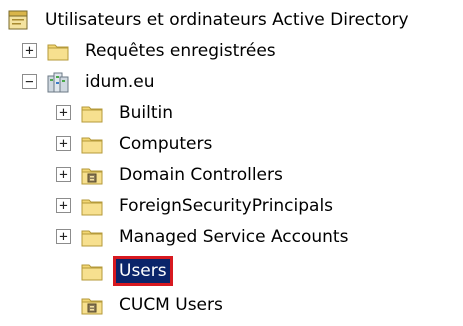 The image size is (463, 326). I want to click on tree-item-managed-service-accounts: + Managed Service Accounts, so click(203, 236).